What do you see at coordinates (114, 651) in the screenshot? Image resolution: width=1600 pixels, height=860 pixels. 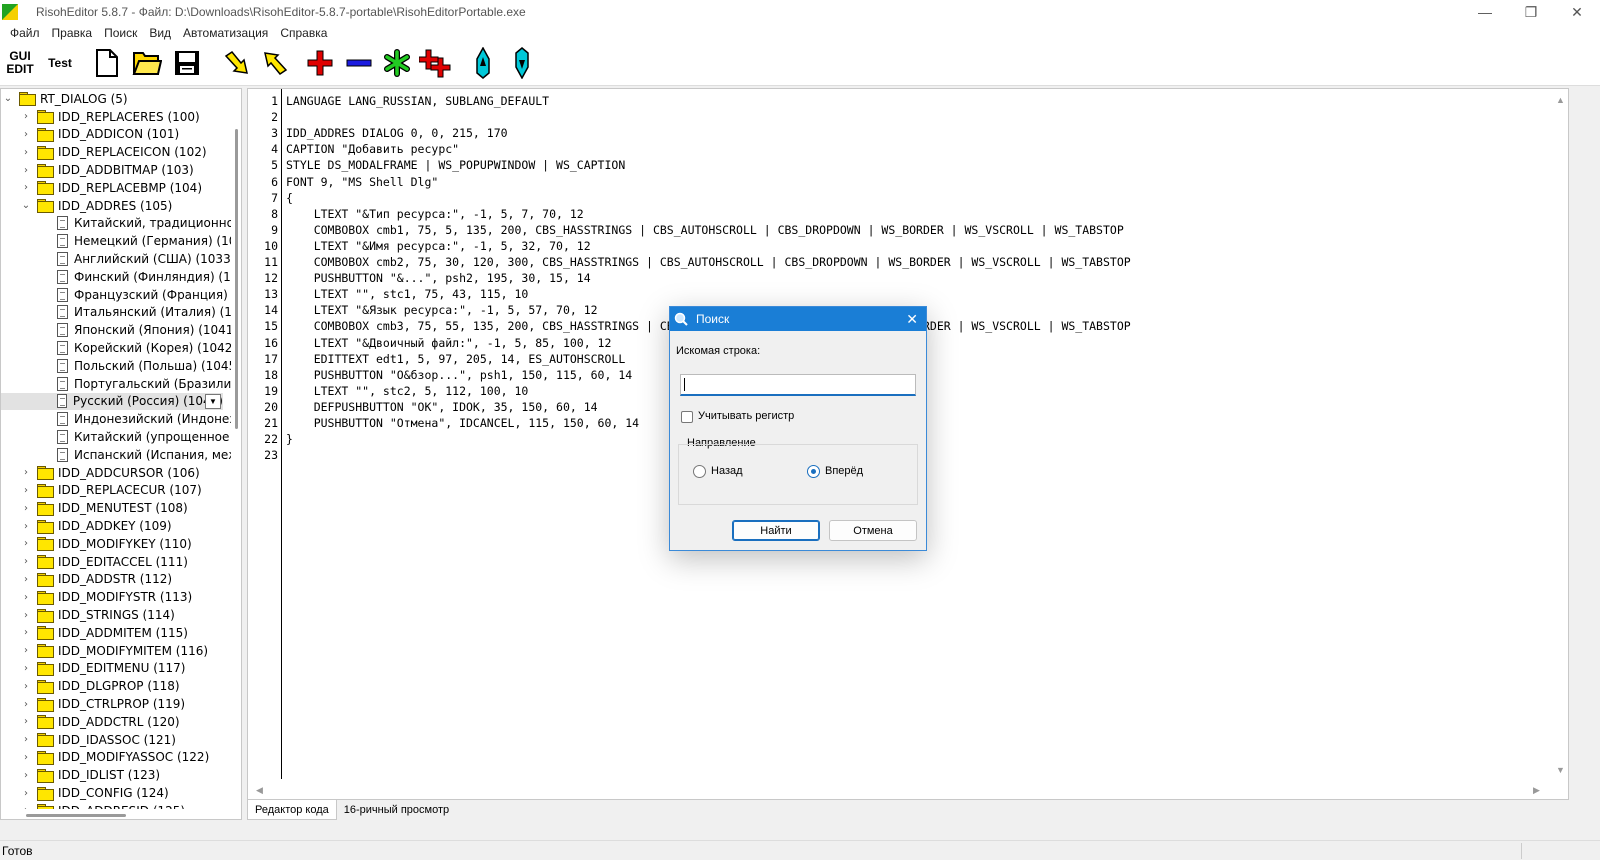 I see `tree-item: › IDD_MODIFYMITEM (116)` at bounding box center [114, 651].